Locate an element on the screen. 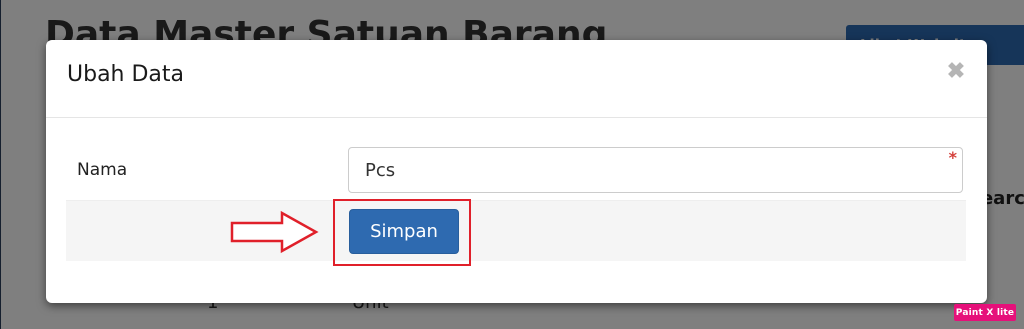 The height and width of the screenshot is (329, 1024). field-wrapper: * is located at coordinates (655, 170).